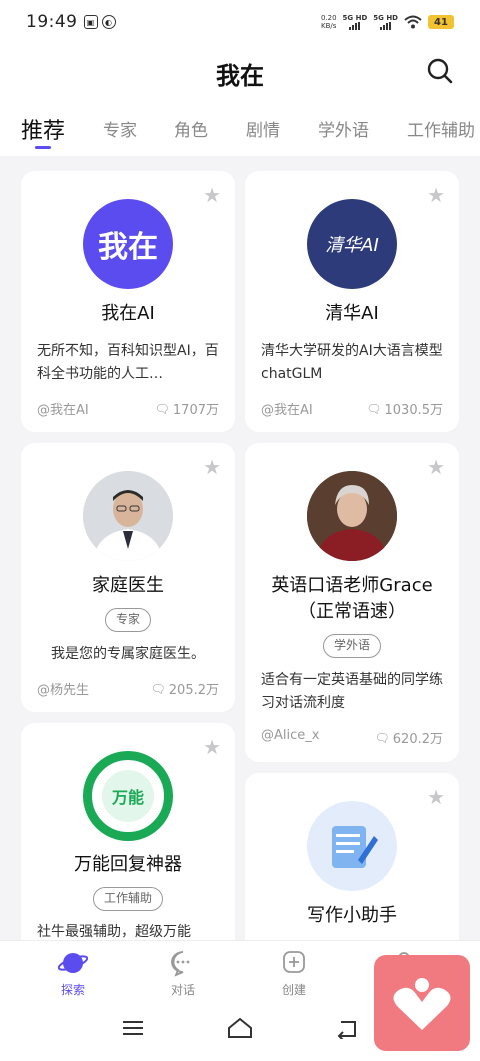 The width and height of the screenshot is (480, 1061). I want to click on tab-recommend: 推荐, so click(43, 129).